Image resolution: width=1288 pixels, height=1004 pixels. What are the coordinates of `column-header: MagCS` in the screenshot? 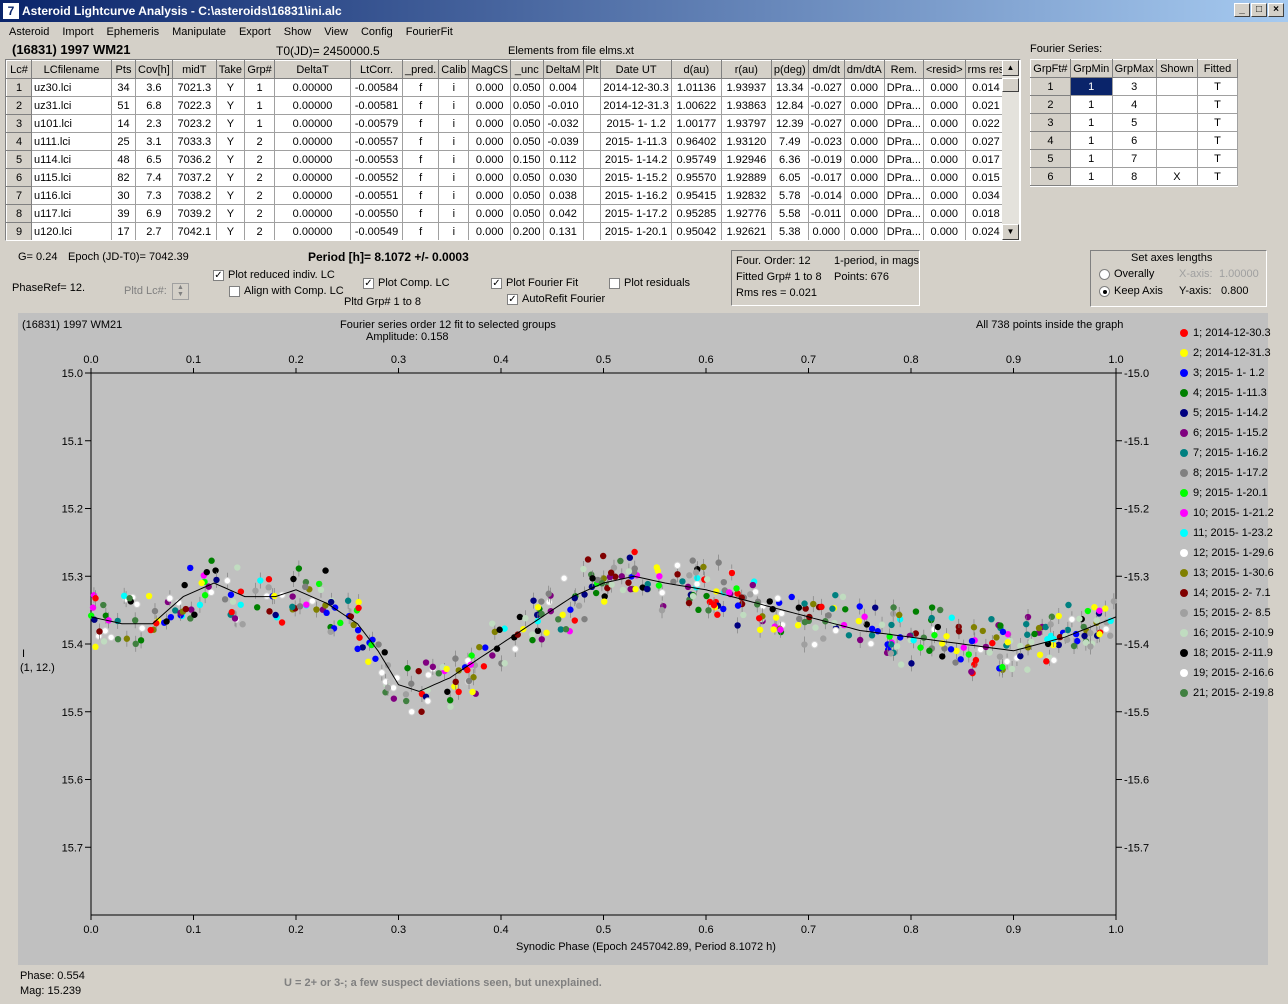 It's located at (490, 69).